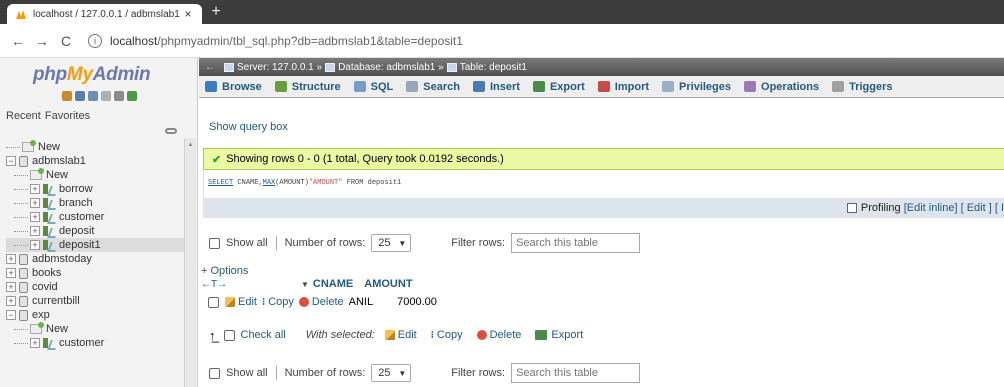  I want to click on docs-icon, so click(106, 96).